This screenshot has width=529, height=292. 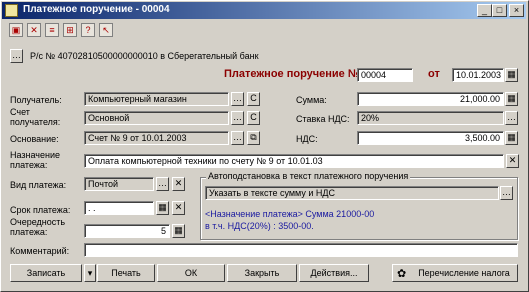 What do you see at coordinates (301, 250) in the screenshot?
I see `comment-field` at bounding box center [301, 250].